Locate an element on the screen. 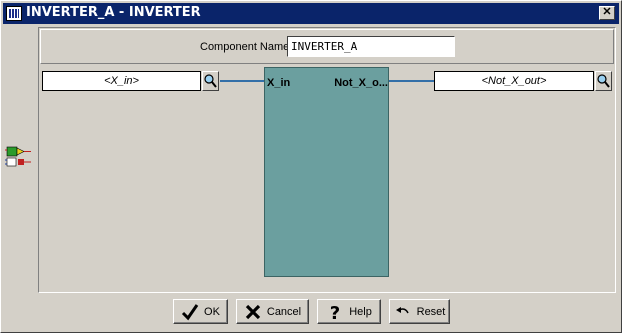 The height and width of the screenshot is (333, 622). input-pin-field: <X_in> is located at coordinates (121, 81).